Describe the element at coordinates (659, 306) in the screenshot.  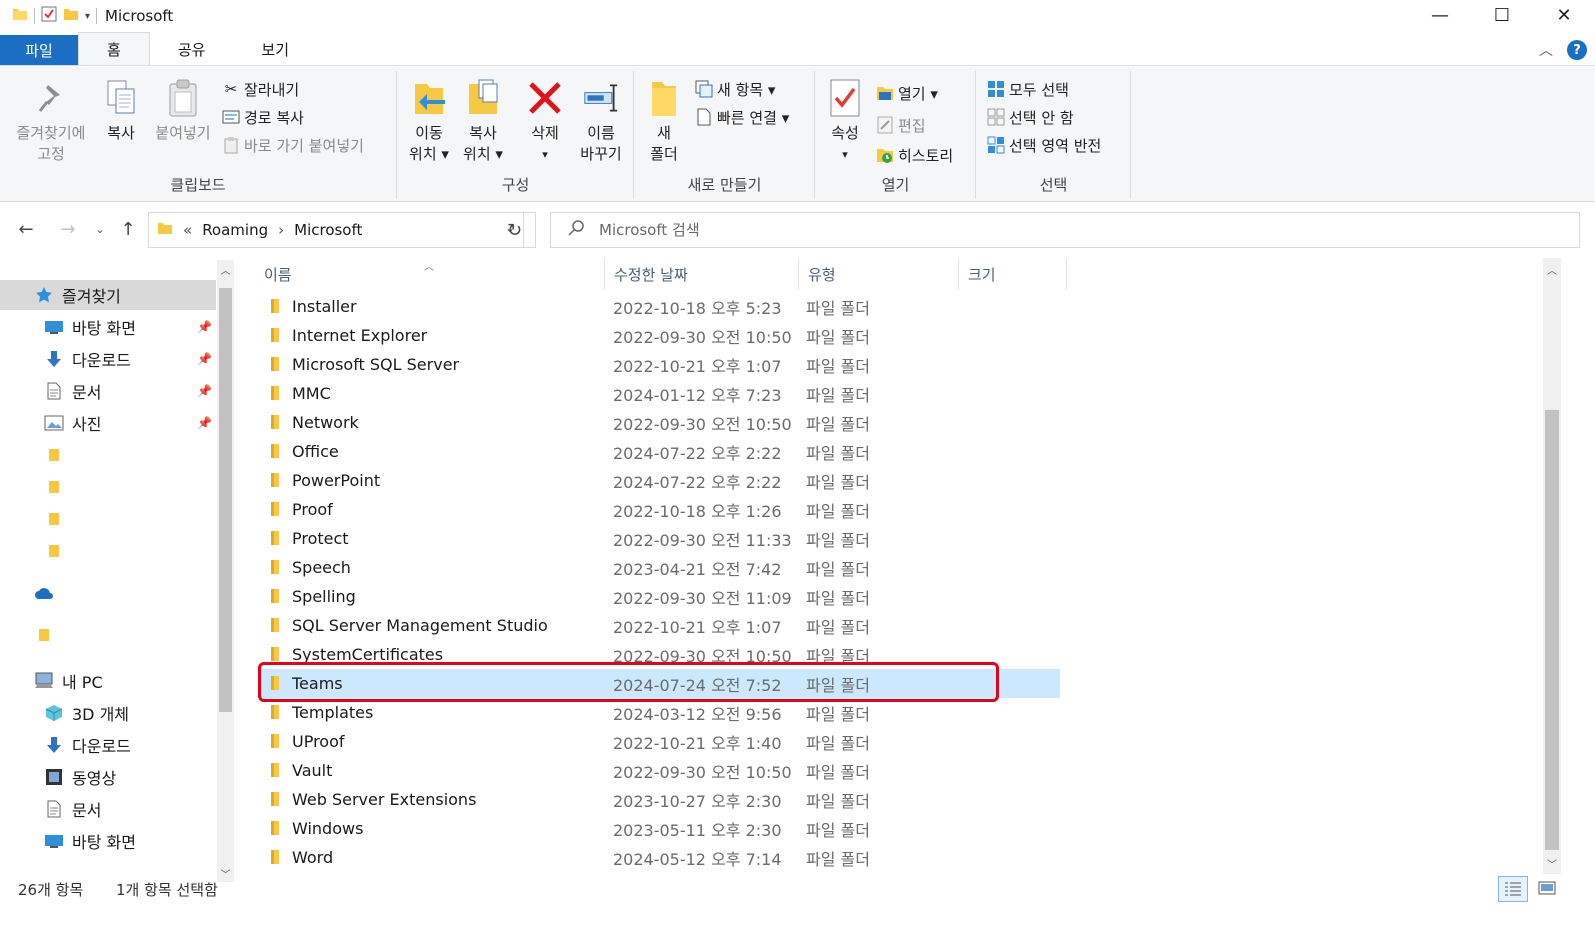
I see `table-row: Installer 2022-10-18 오후 5:23 파일 폴더` at that location.